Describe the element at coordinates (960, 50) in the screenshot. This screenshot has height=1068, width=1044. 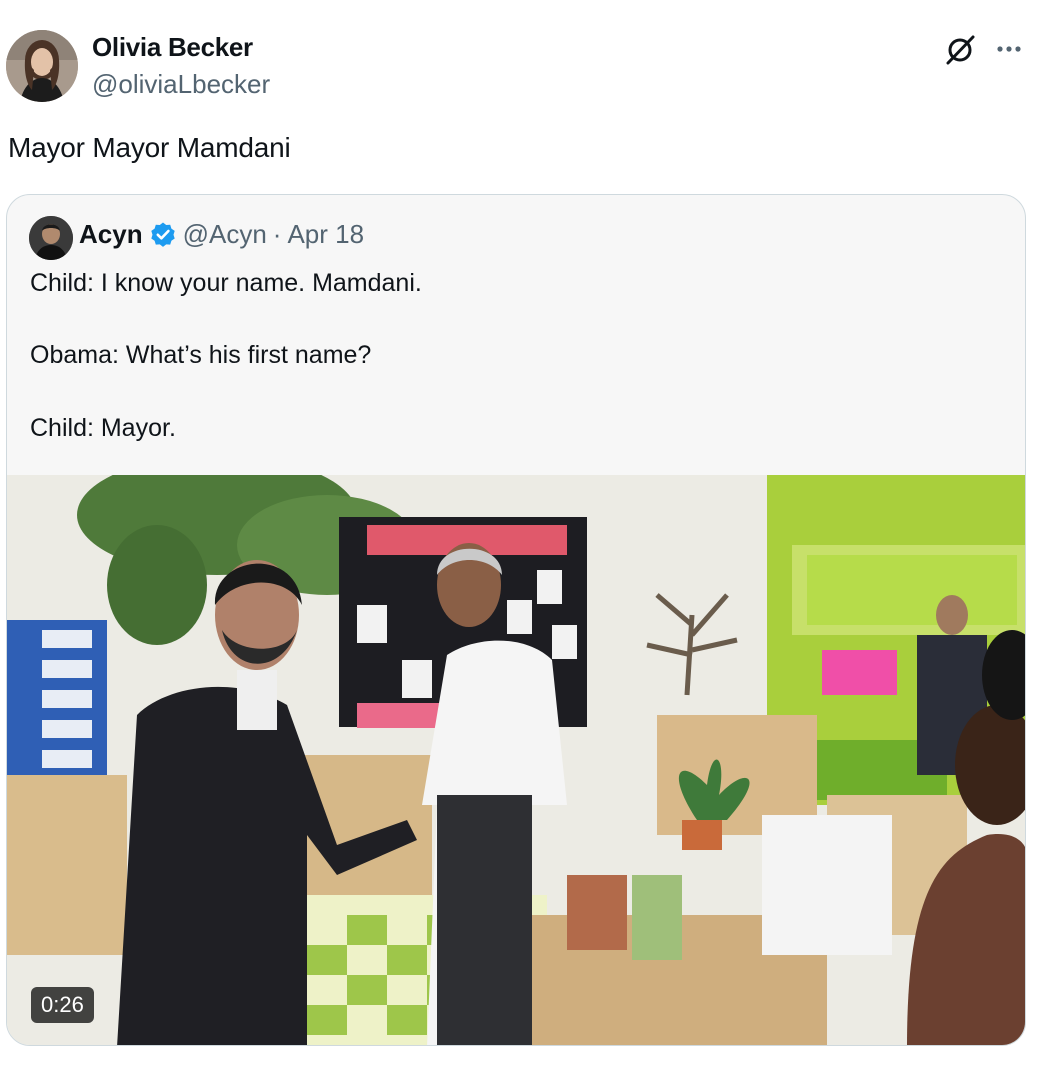
I see `grok-icon` at that location.